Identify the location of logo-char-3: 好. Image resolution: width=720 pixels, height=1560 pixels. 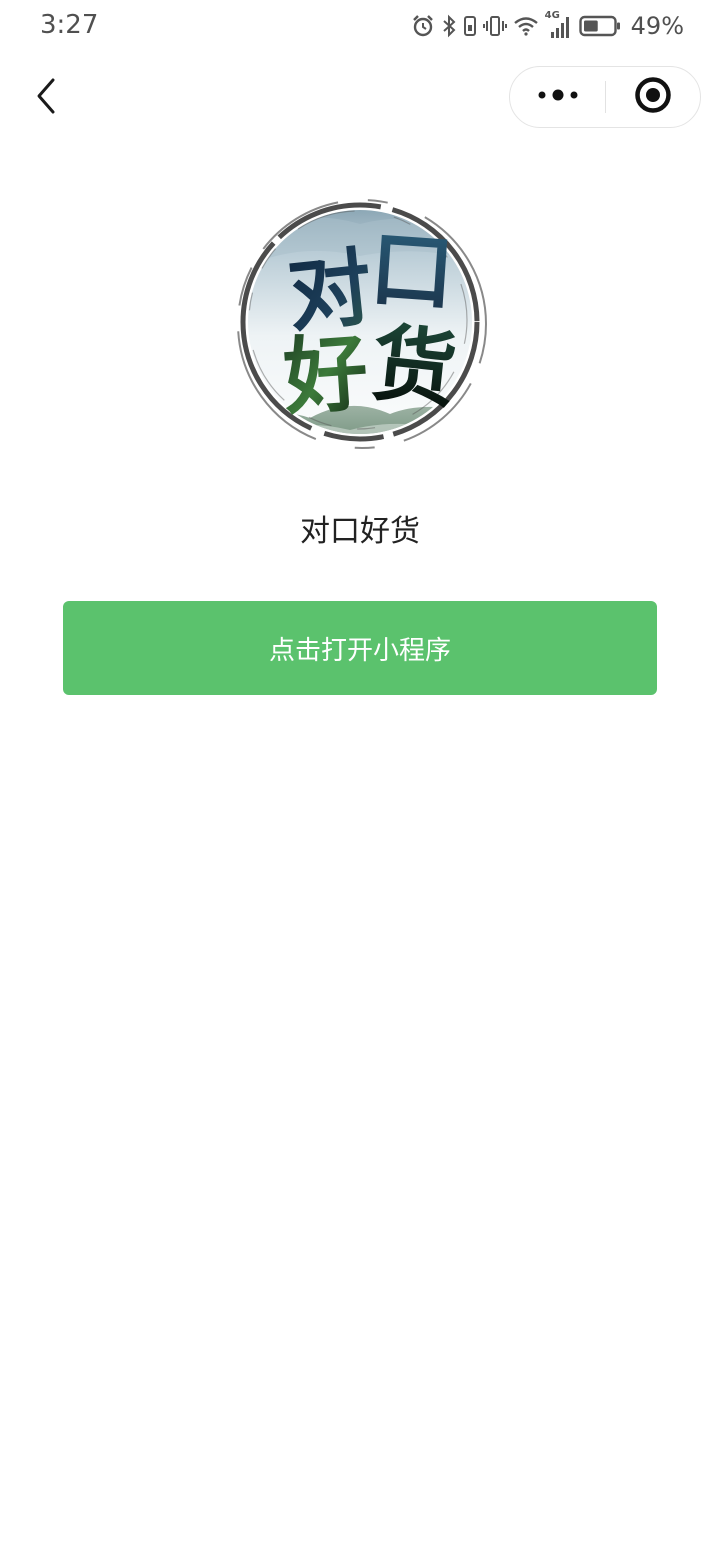
(325, 374).